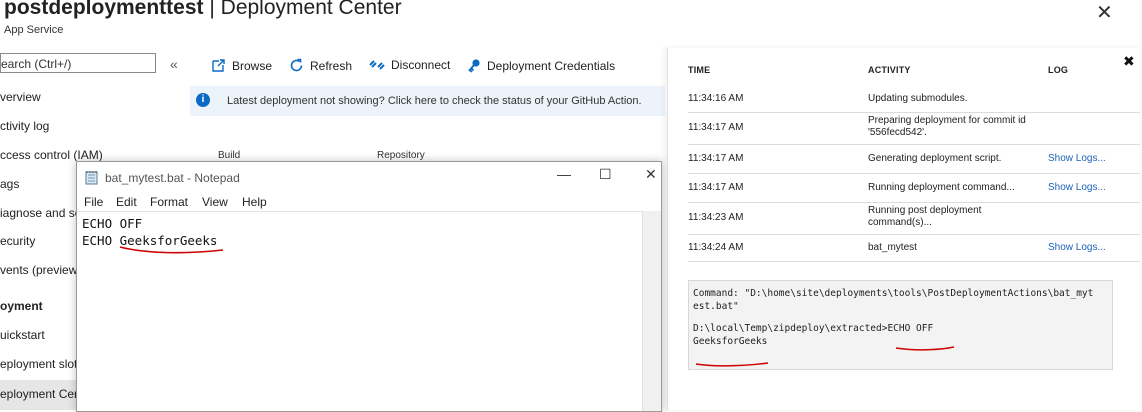  Describe the element at coordinates (203, 100) in the screenshot. I see `info-icon: i` at that location.